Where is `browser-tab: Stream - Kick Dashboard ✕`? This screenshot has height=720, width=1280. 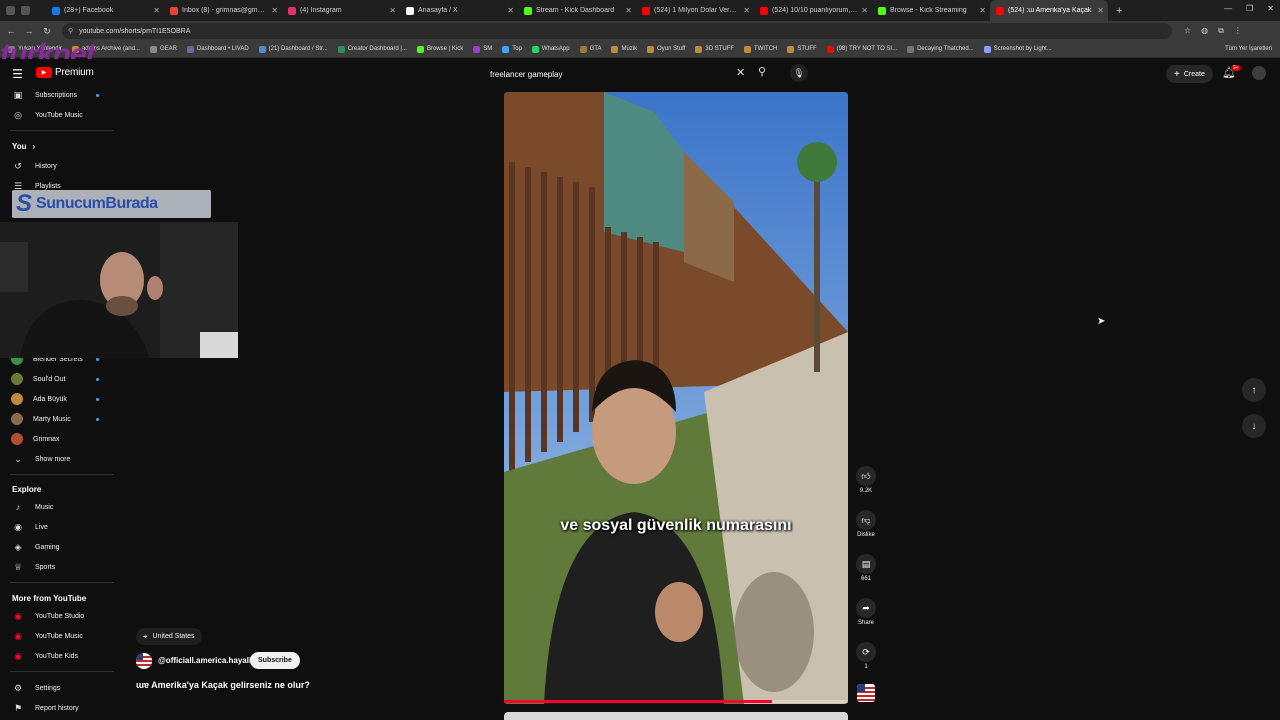
browser-tab: Stream - Kick Dashboard ✕ is located at coordinates (577, 10).